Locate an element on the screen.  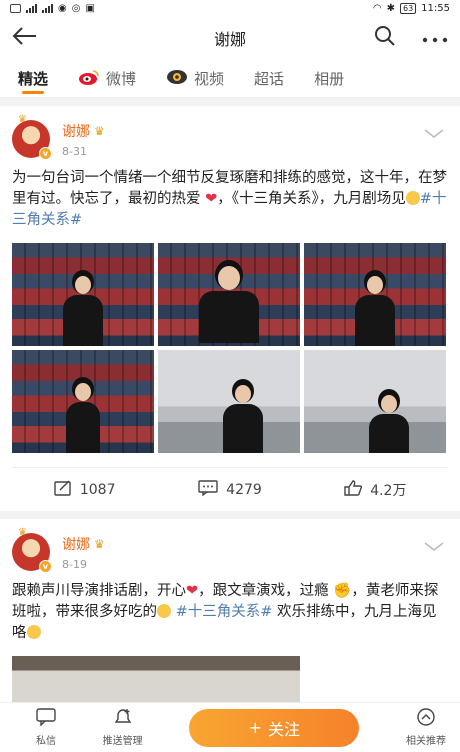
tab-album: 相册 is located at coordinates (329, 78).